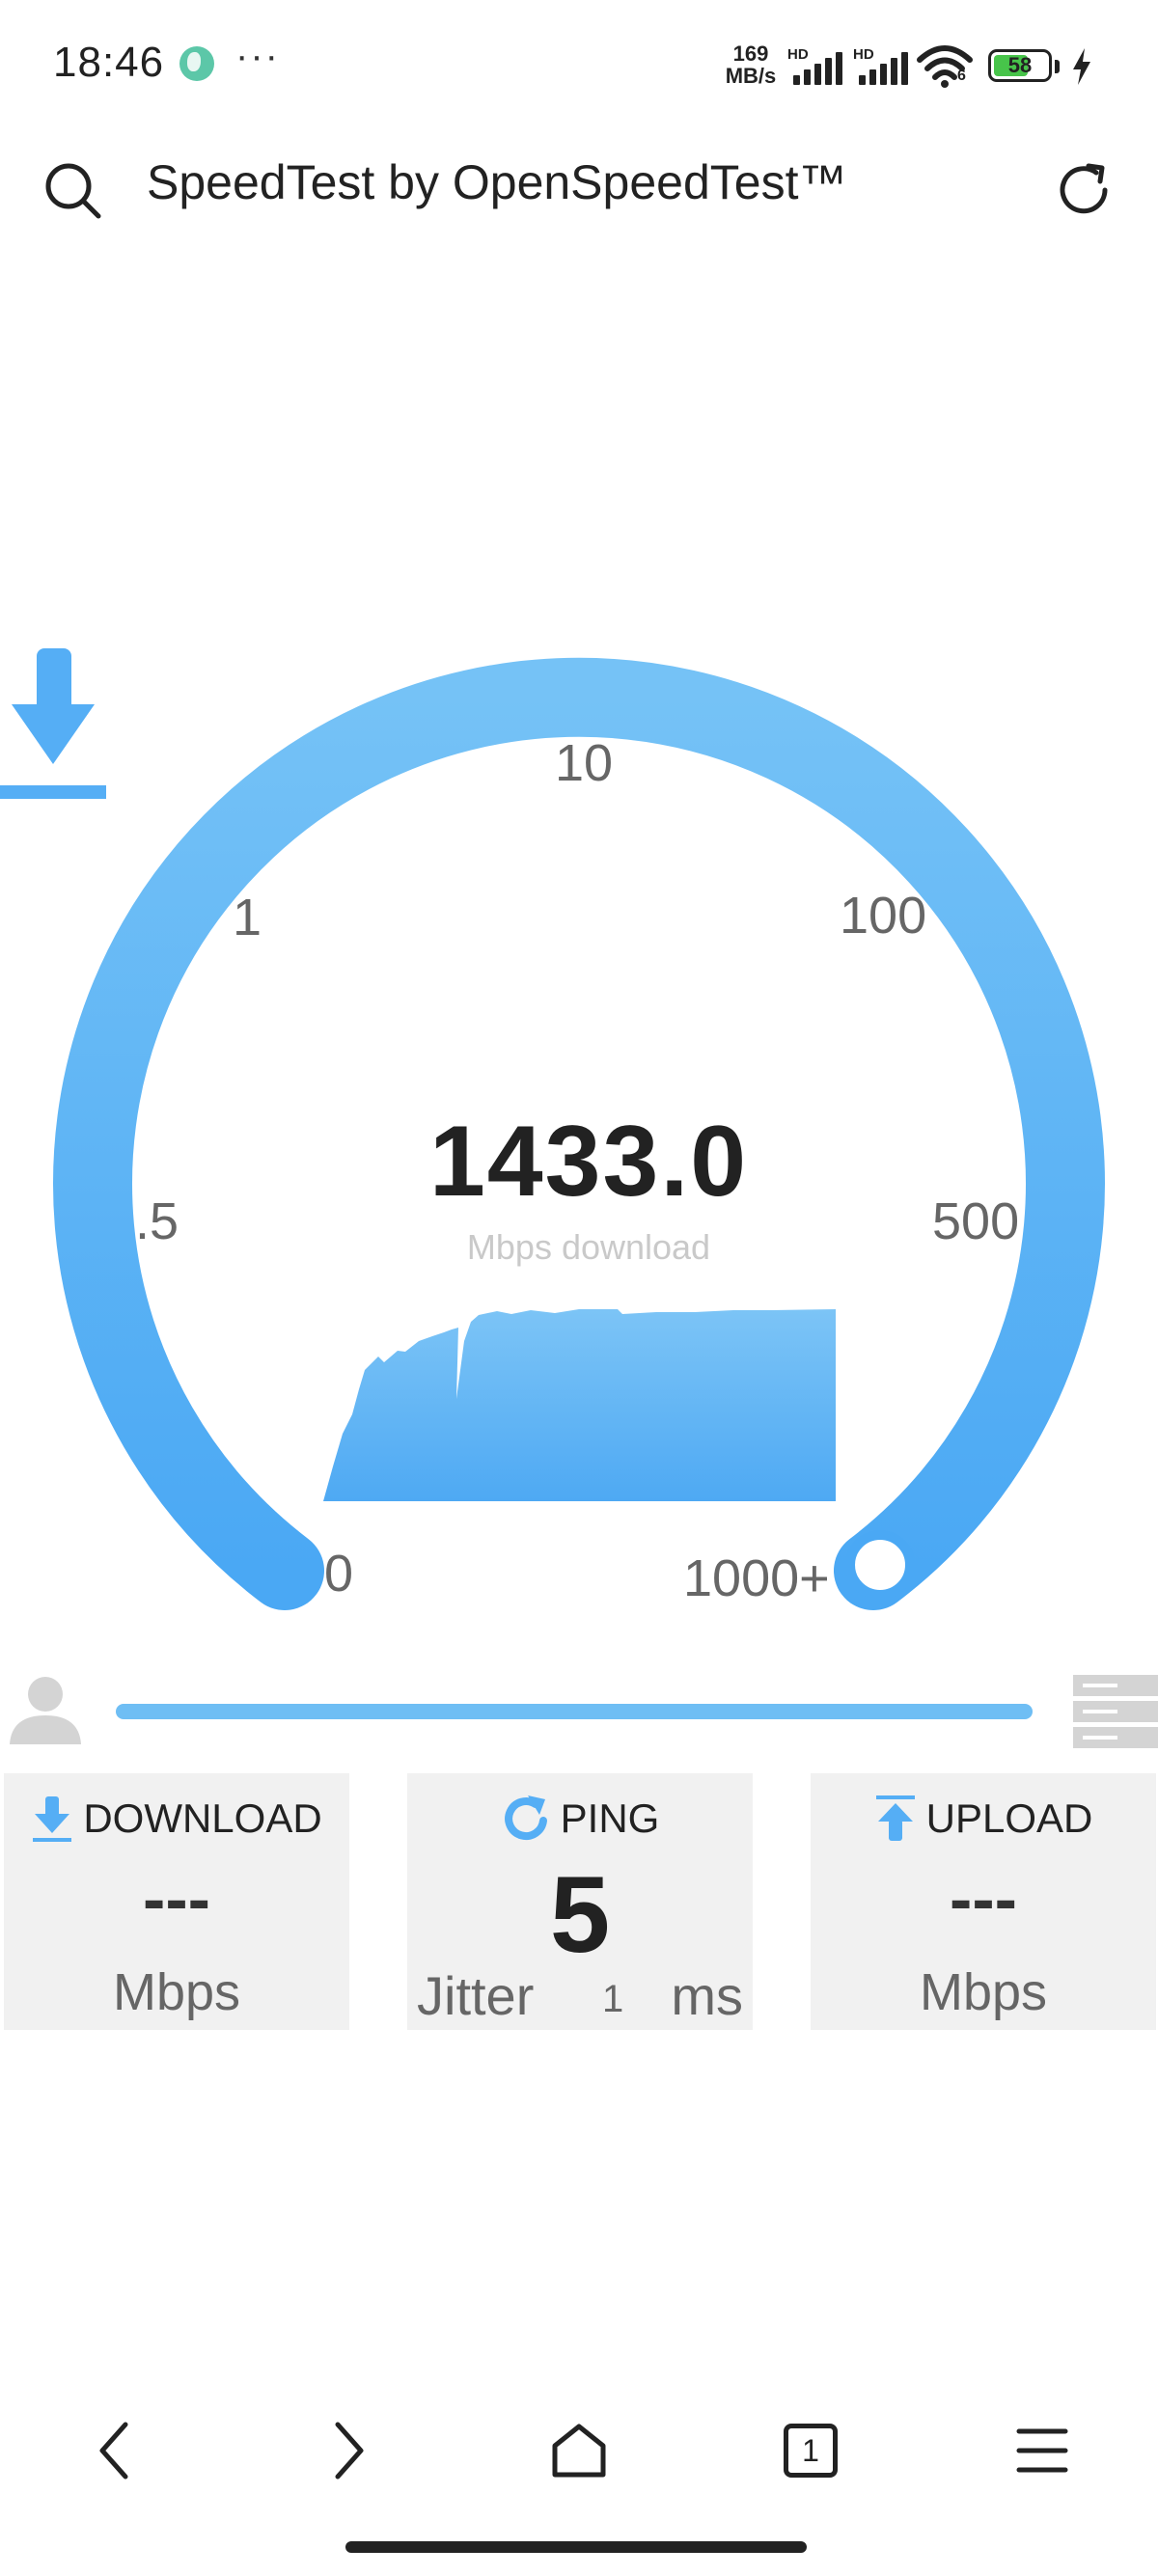  I want to click on download-label: DOWNLOAD, so click(202, 1818).